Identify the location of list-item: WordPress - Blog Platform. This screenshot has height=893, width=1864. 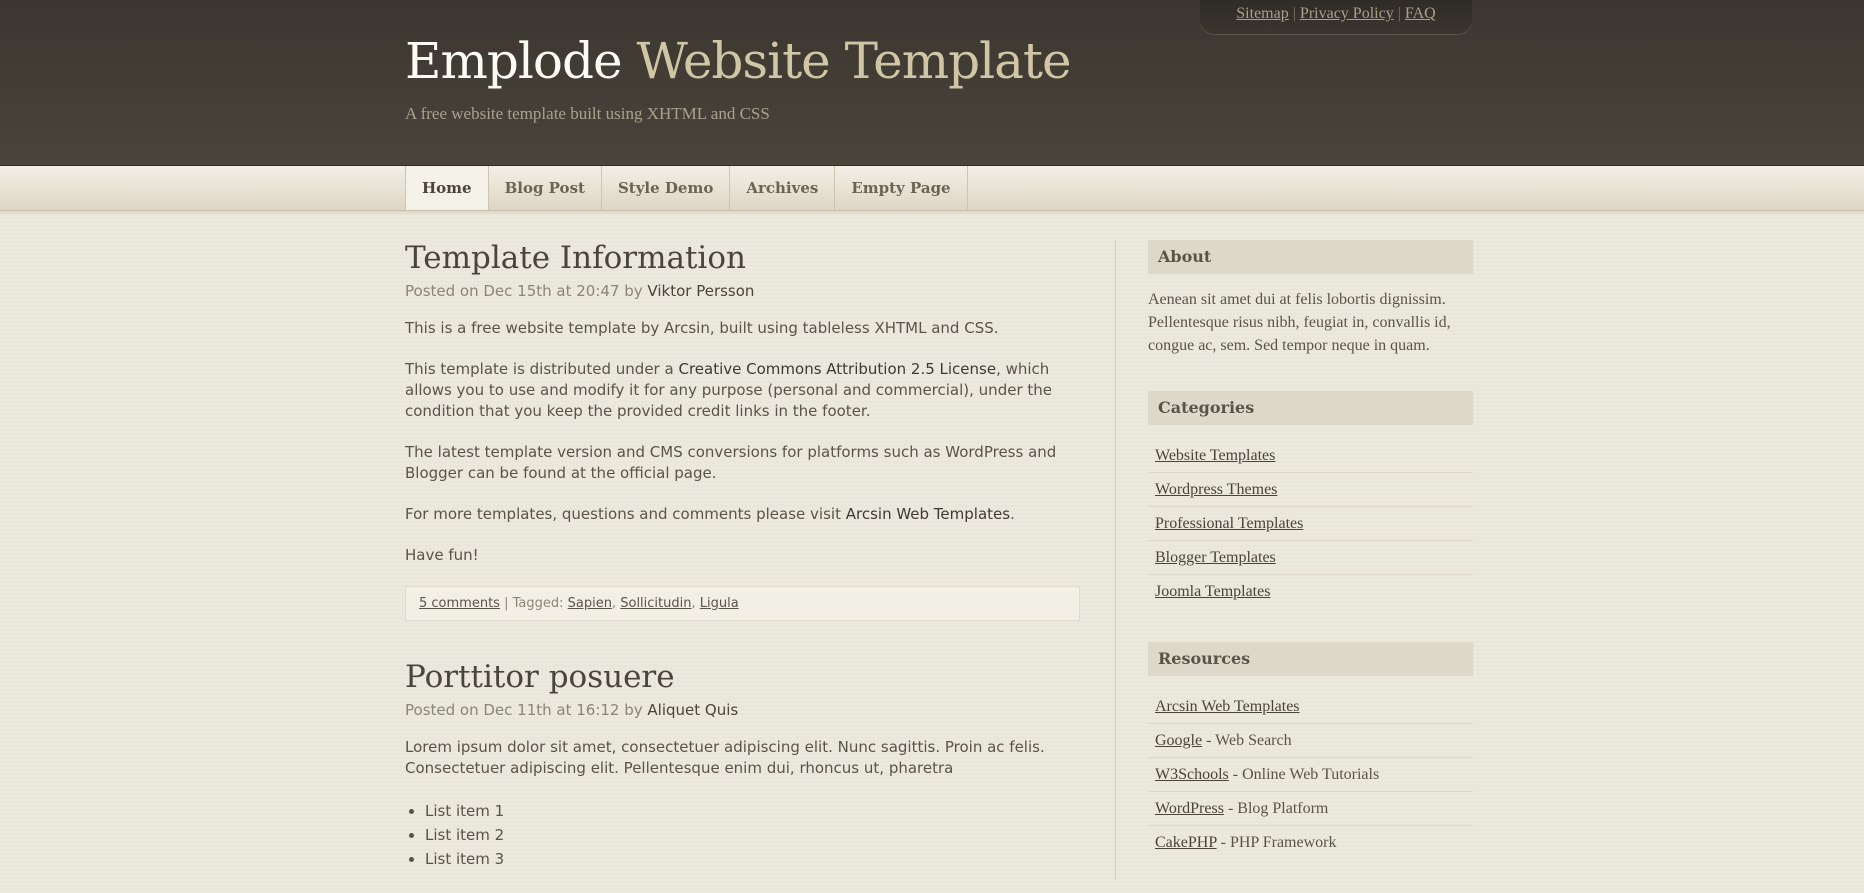
(1310, 809).